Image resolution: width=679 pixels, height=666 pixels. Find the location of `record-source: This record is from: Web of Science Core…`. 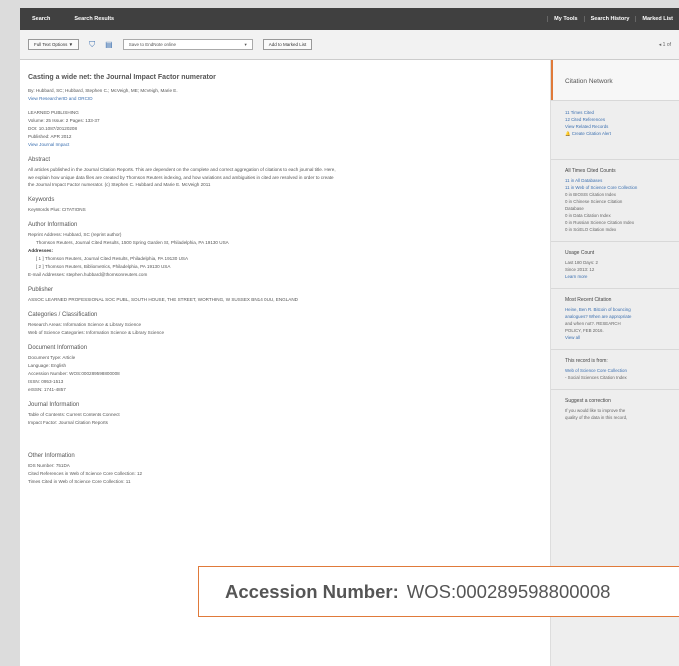

record-source: This record is from: Web of Science Core… is located at coordinates (615, 369).